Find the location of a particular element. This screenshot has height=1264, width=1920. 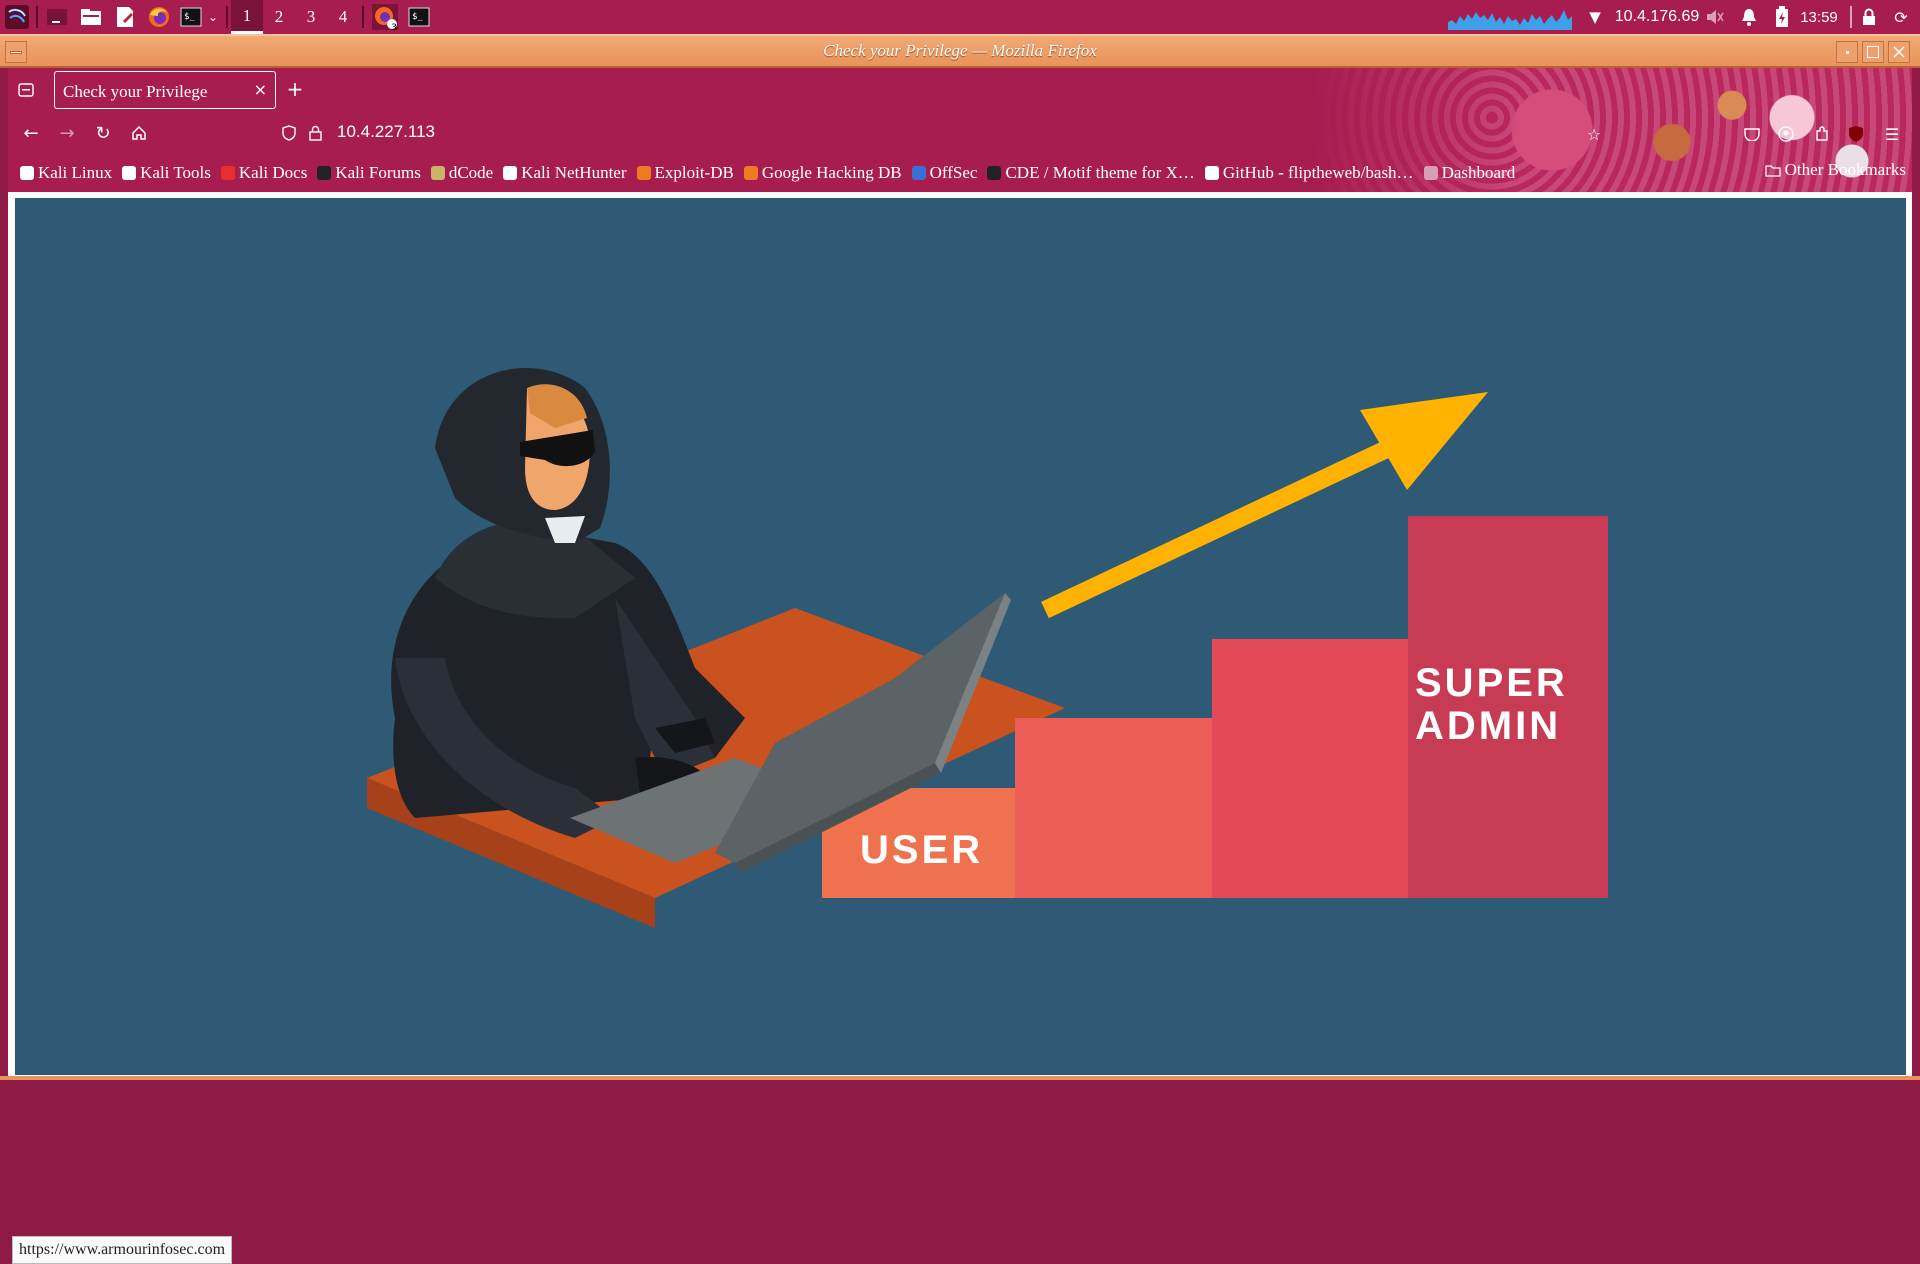

bookmark-item: OffSec is located at coordinates (946, 173).